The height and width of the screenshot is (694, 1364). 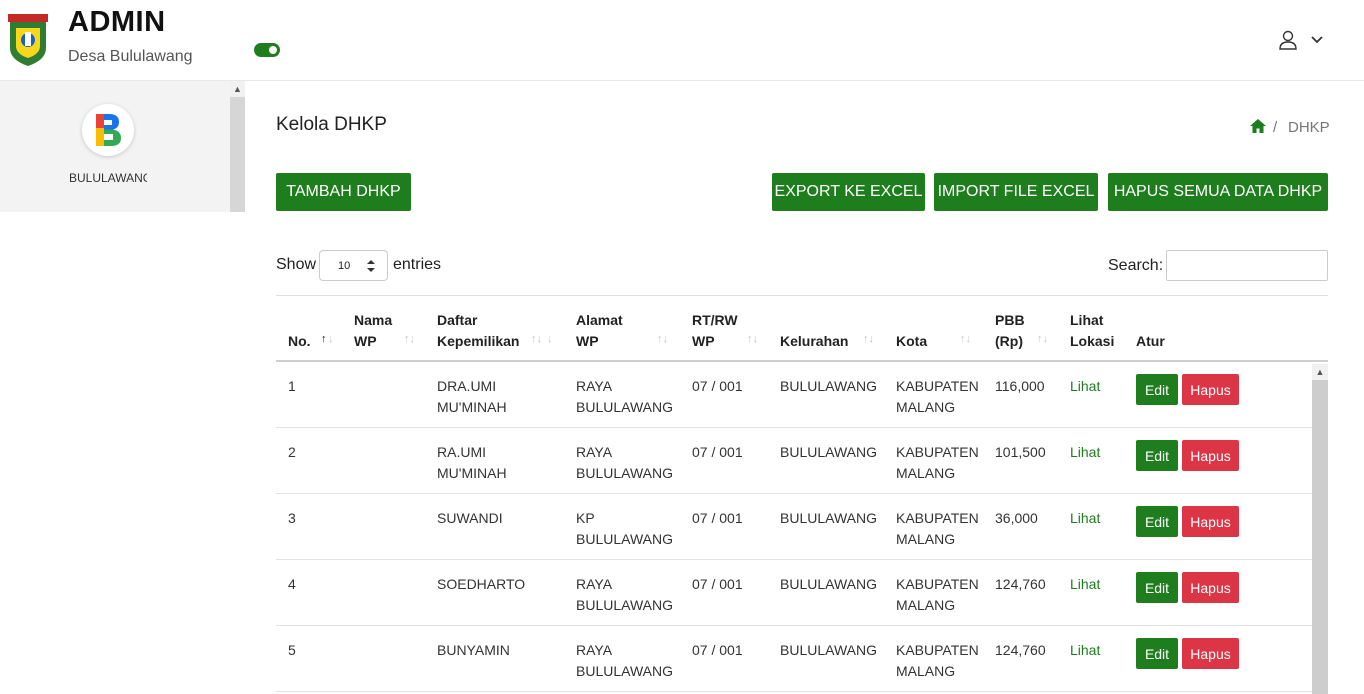 I want to click on col-kota: Kota, so click(x=911, y=341).